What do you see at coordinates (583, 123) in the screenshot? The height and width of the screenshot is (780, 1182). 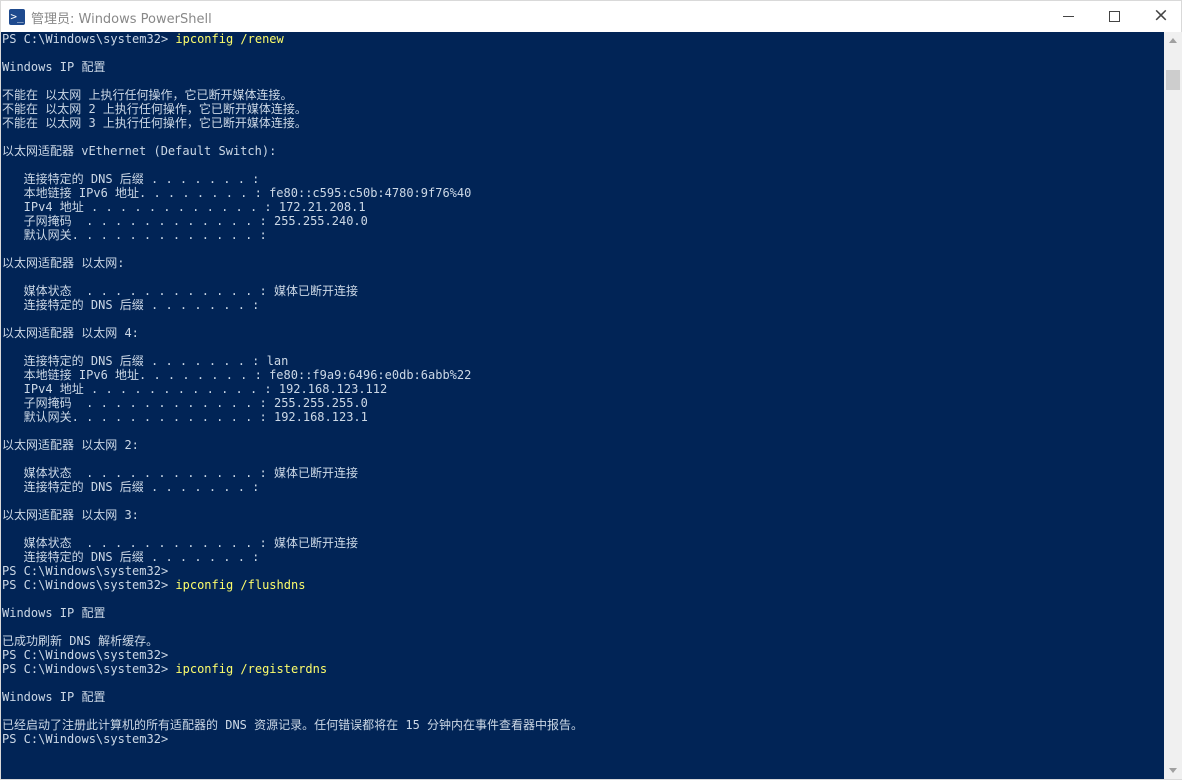 I see `console-line: 不能在 以太网 3 上执行任何操作，它已断开媒体连接。` at bounding box center [583, 123].